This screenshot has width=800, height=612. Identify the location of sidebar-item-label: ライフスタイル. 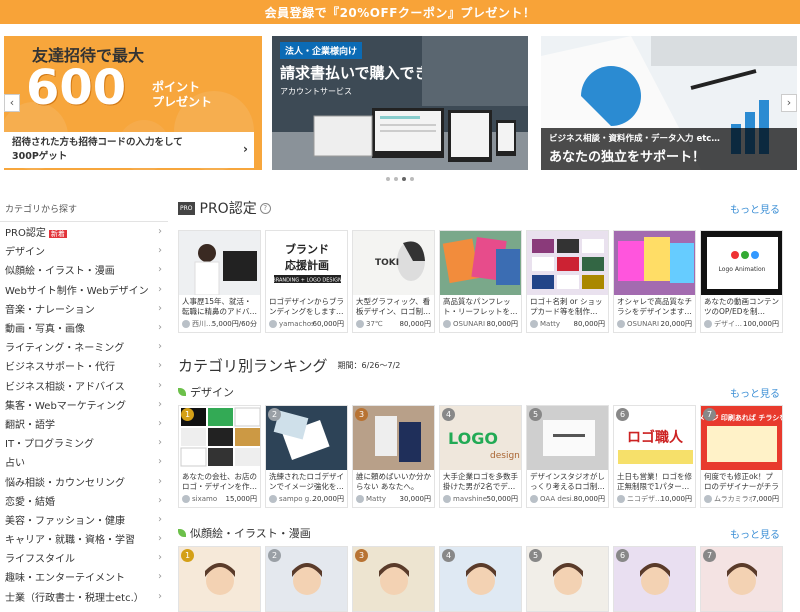
(40, 560).